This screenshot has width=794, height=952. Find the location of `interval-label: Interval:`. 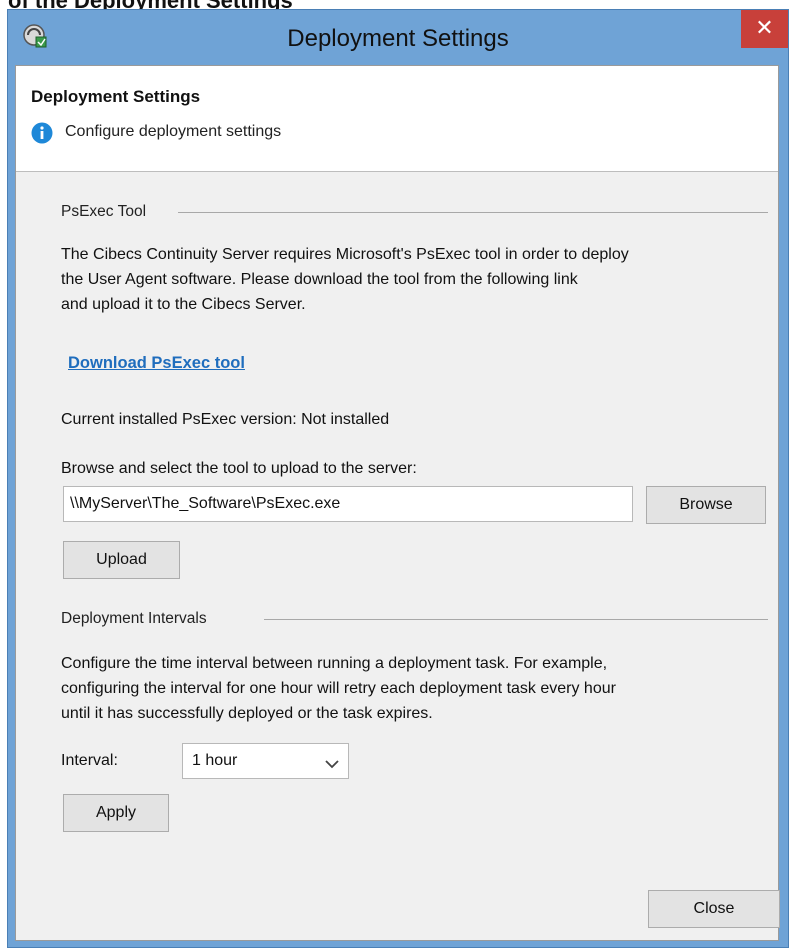

interval-label: Interval: is located at coordinates (89, 760).